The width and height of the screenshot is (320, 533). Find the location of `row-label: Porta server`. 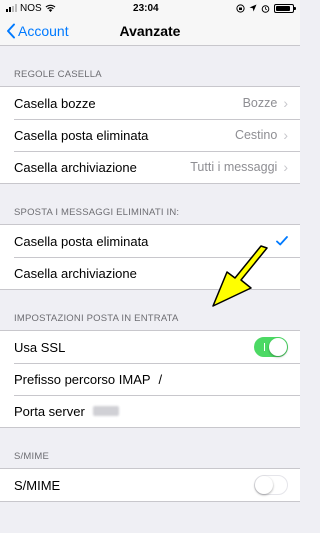

row-label: Porta server is located at coordinates (49, 411).